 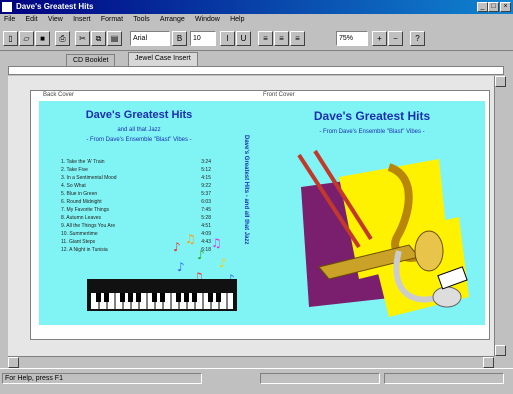 What do you see at coordinates (141, 18) in the screenshot?
I see `menu-tools: Tools` at bounding box center [141, 18].